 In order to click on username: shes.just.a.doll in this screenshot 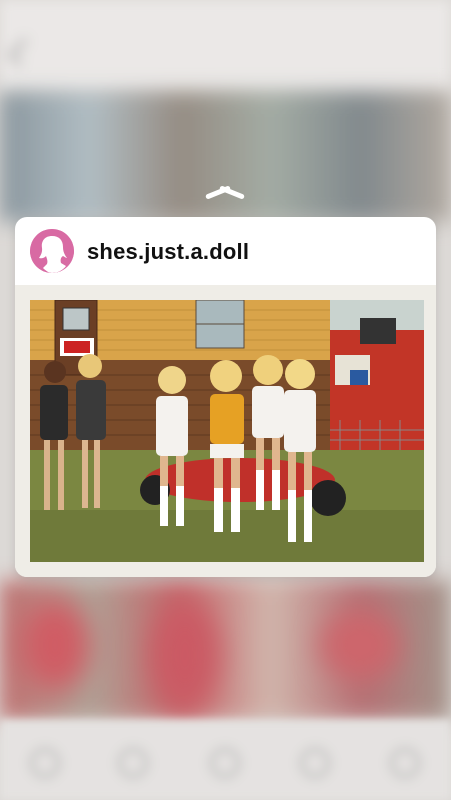, I will do `click(168, 252)`.